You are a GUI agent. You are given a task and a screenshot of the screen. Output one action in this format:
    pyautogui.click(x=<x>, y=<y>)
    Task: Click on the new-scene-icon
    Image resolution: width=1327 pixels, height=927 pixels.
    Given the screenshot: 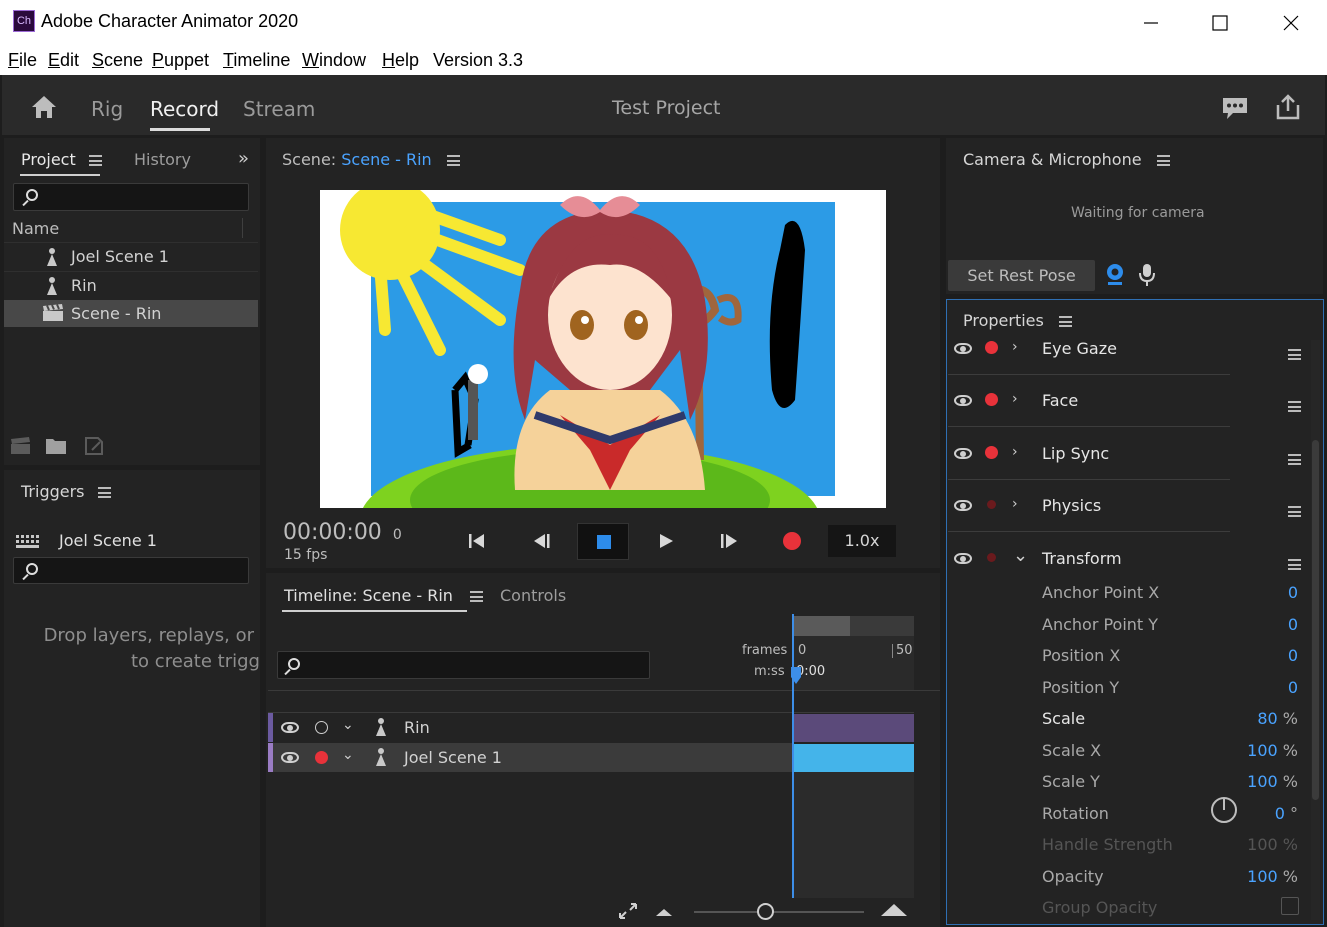 What is the action you would take?
    pyautogui.click(x=20, y=446)
    